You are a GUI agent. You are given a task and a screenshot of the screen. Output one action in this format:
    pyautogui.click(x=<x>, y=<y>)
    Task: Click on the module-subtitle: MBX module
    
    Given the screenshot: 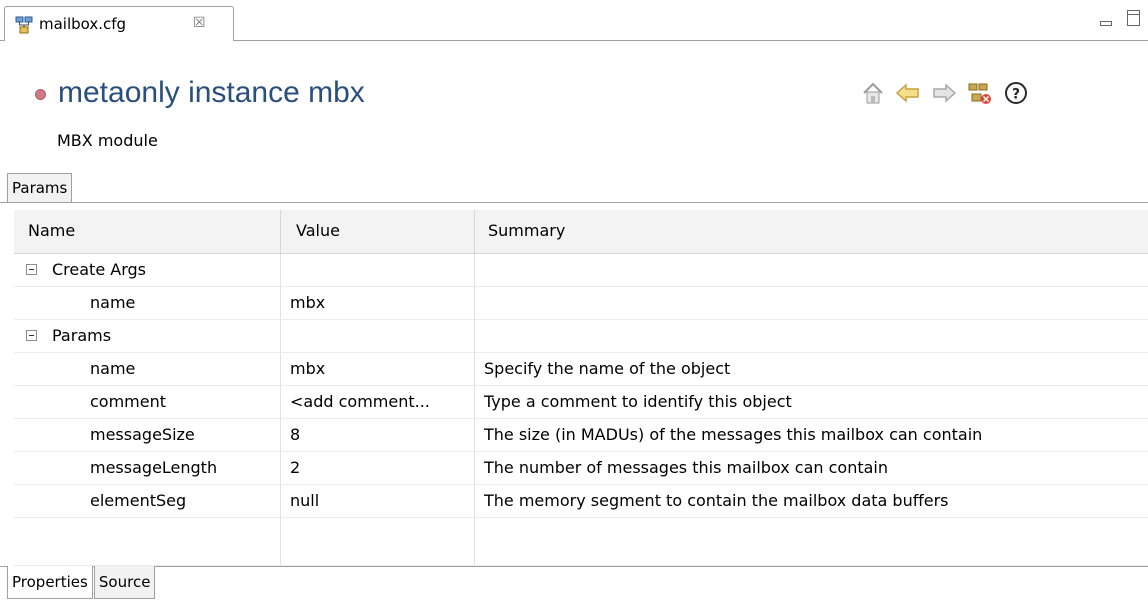 What is the action you would take?
    pyautogui.click(x=107, y=140)
    